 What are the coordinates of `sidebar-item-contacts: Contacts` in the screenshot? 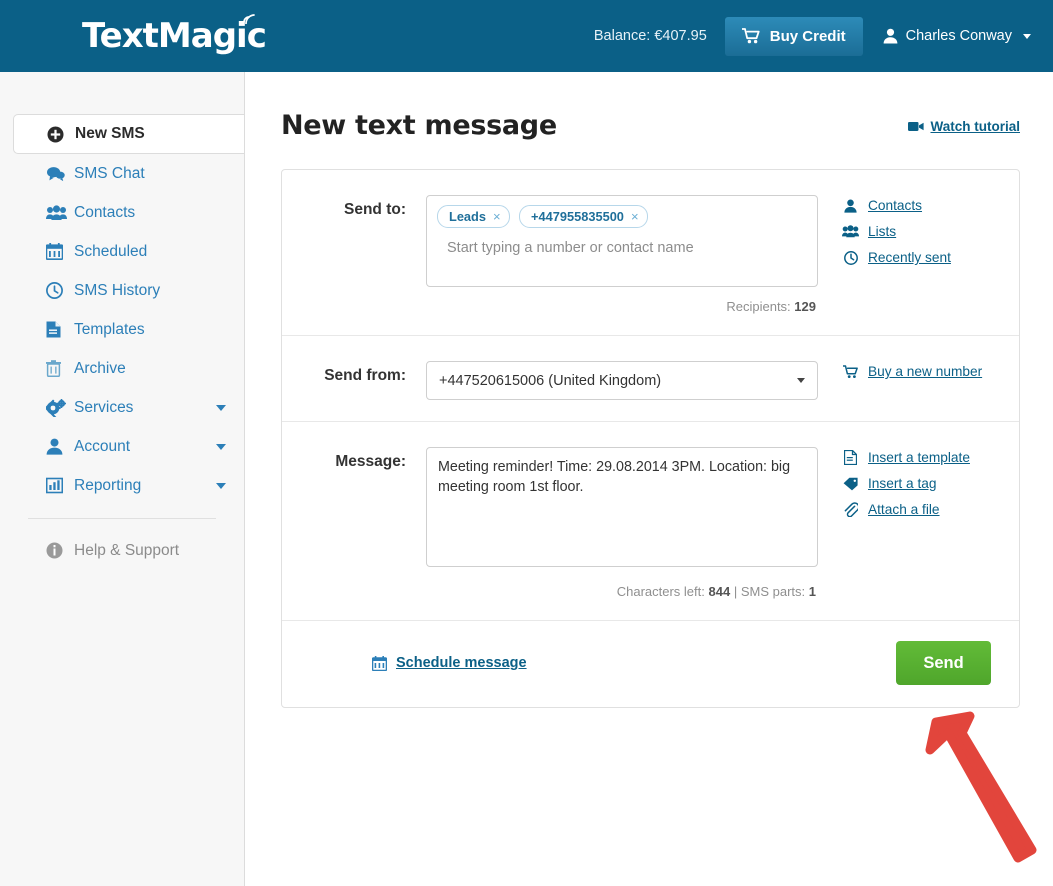 It's located at (122, 212).